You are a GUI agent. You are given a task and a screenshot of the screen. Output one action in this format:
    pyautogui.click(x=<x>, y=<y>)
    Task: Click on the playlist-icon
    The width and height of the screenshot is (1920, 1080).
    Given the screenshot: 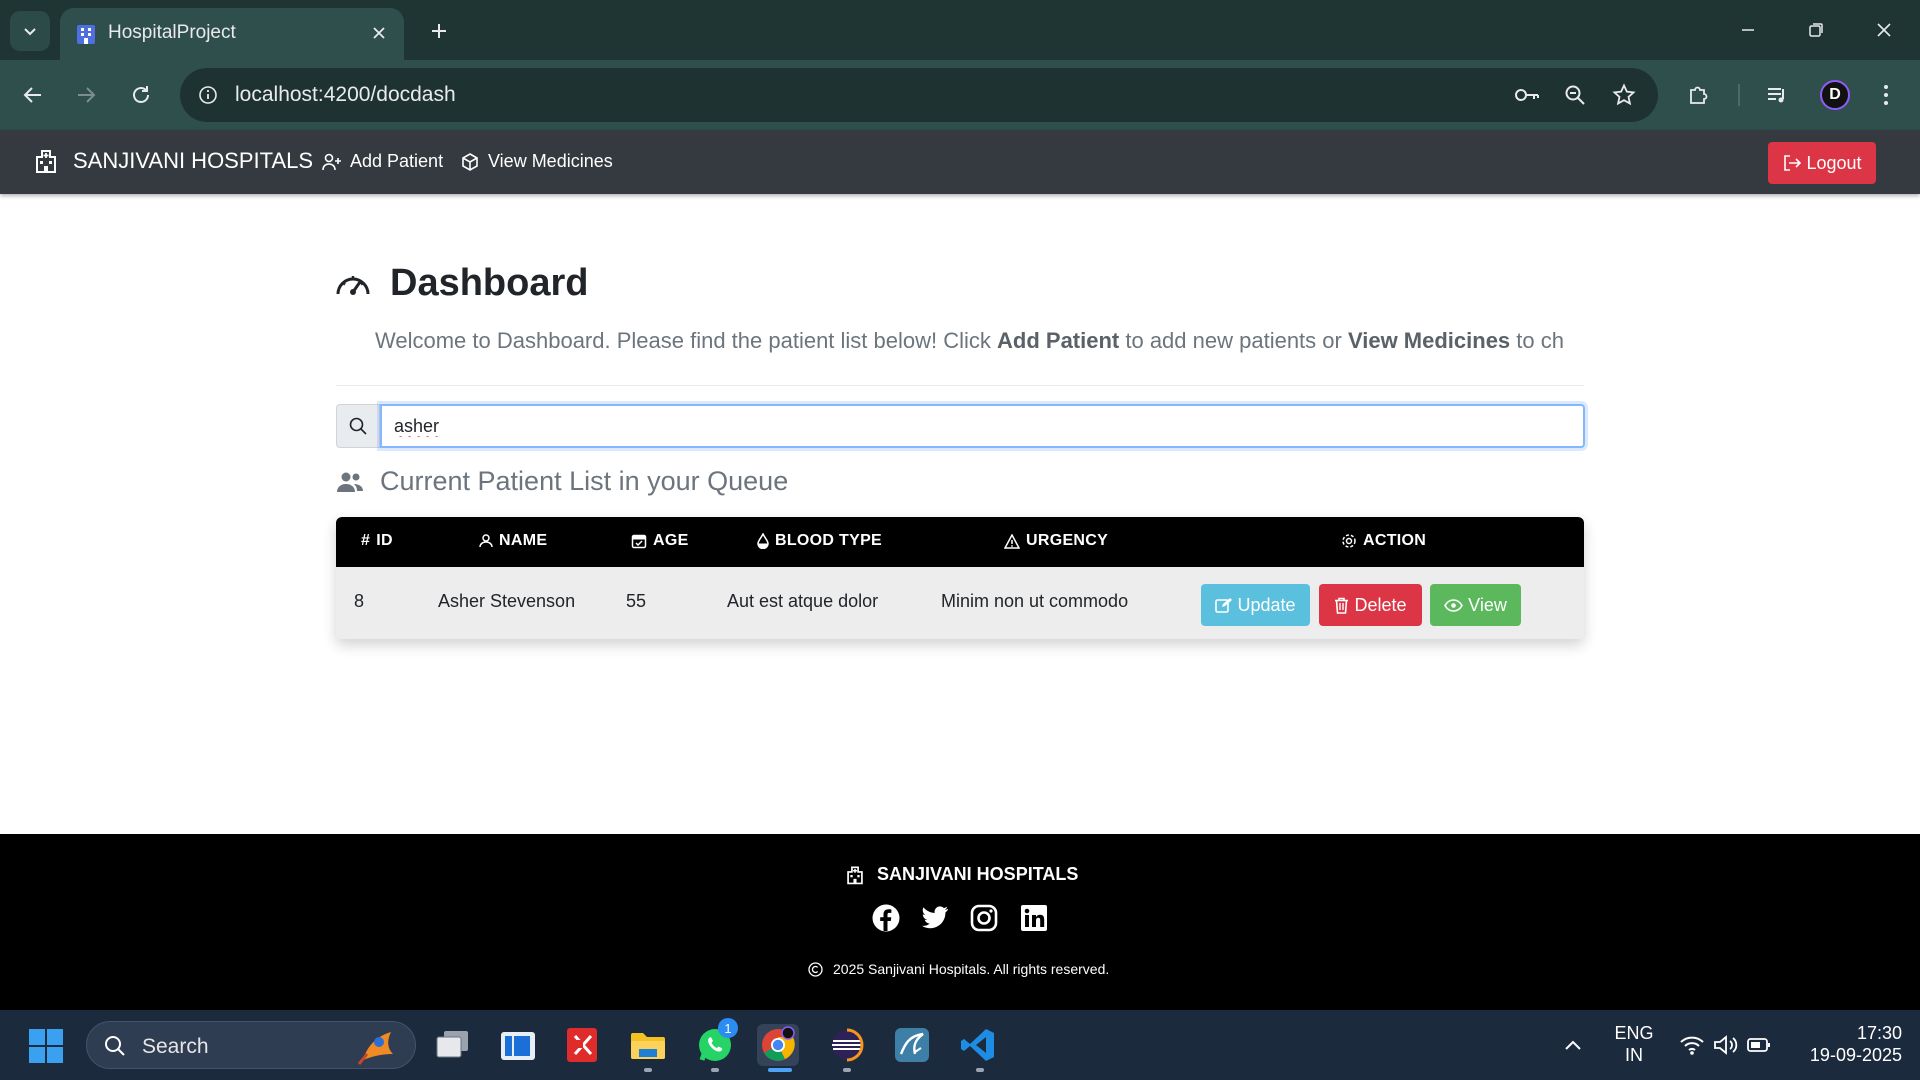 What is the action you would take?
    pyautogui.click(x=1776, y=95)
    